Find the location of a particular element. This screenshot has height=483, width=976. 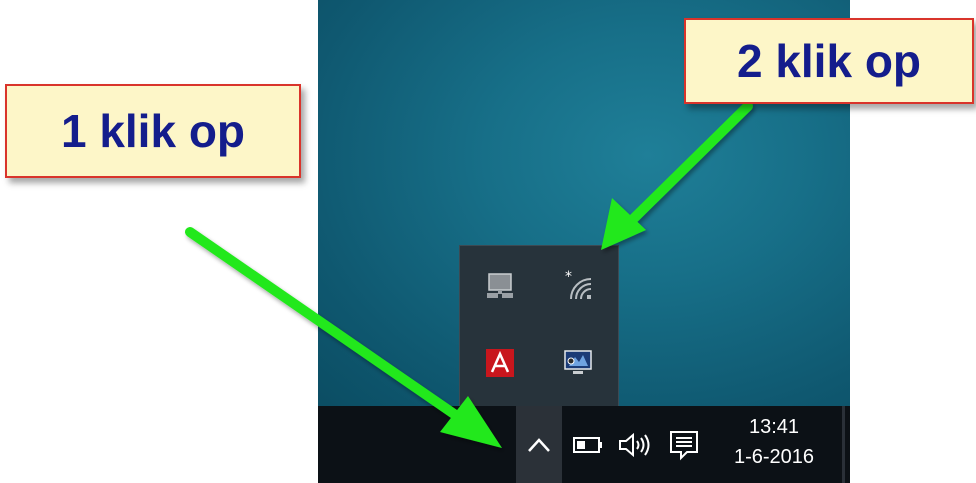

action-center-icon is located at coordinates (684, 445).